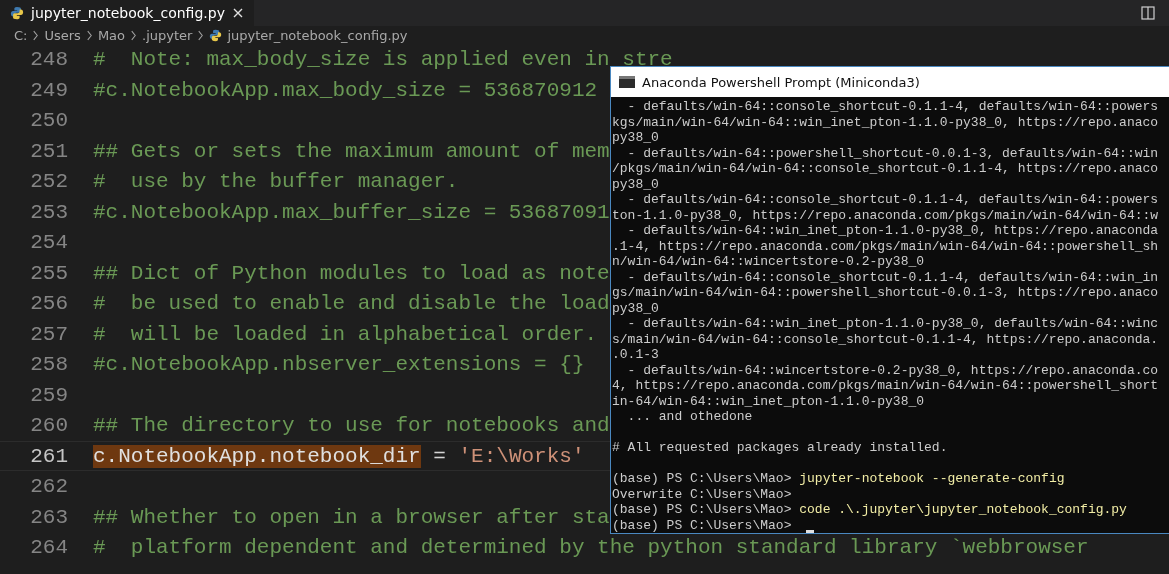  Describe the element at coordinates (892, 153) in the screenshot. I see `terminal-line: - defaults/win-64::powershell_shortcut-0.0.1-3, defaults/win-64::win` at that location.